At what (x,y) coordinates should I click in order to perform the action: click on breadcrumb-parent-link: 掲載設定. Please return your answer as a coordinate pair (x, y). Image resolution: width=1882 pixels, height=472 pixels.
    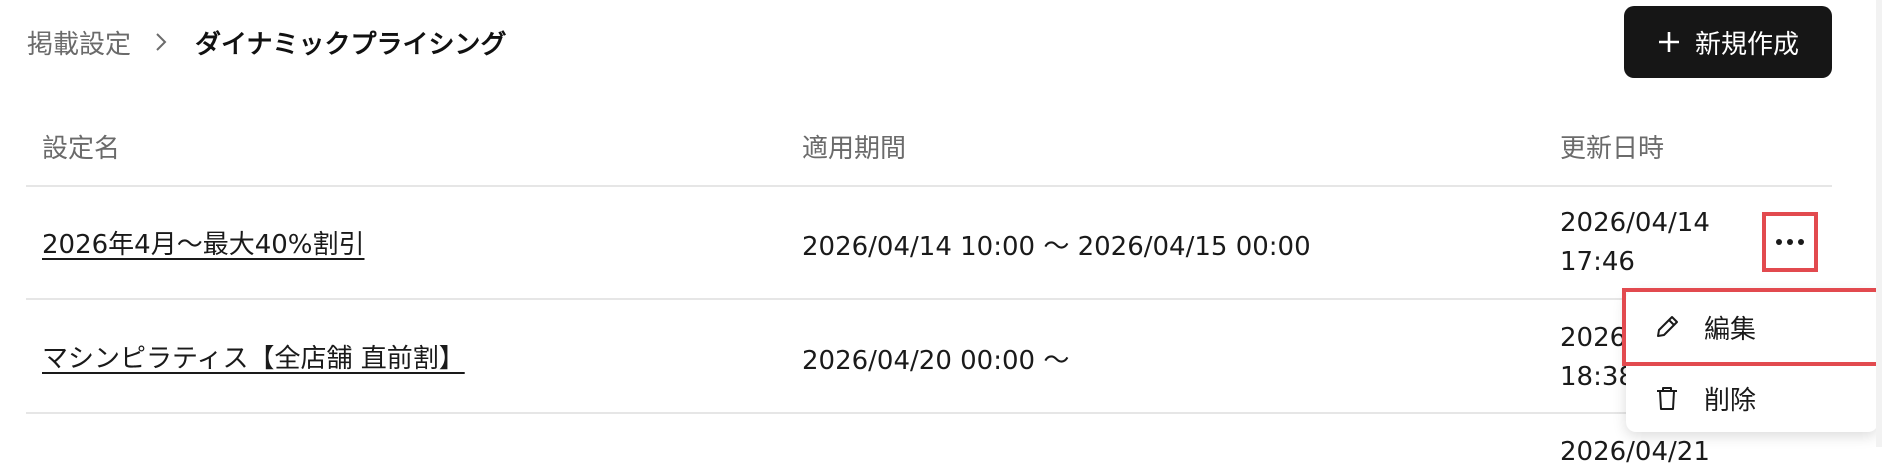
    Looking at the image, I should click on (79, 42).